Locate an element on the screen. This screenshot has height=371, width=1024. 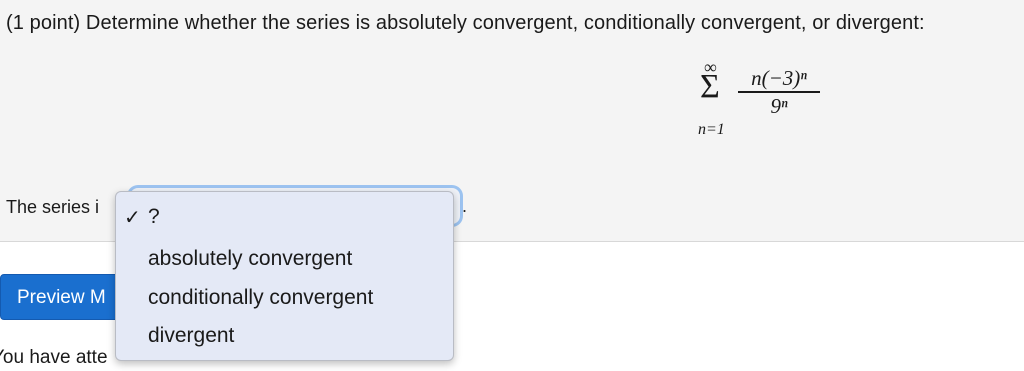
check-icon: ✓ is located at coordinates (132, 218).